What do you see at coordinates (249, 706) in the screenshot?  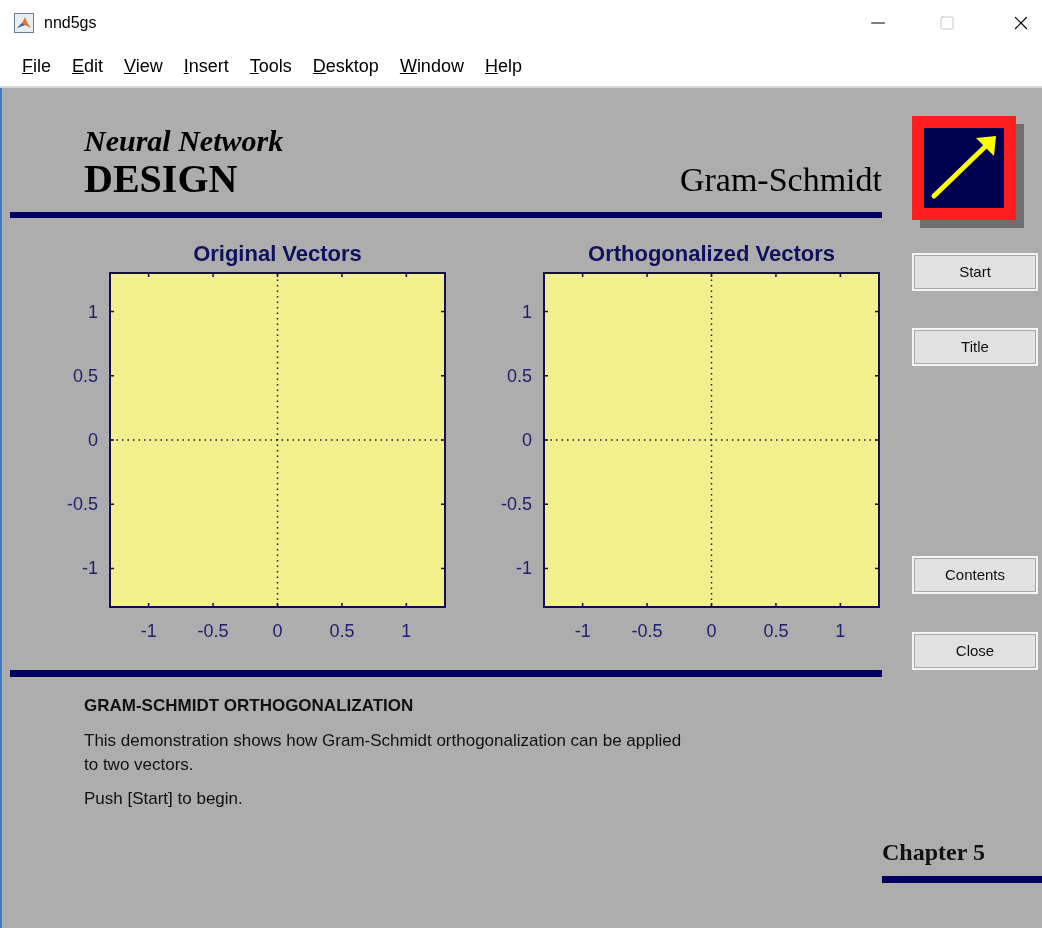 I see `section-heading: GRAM-SCHMIDT ORTHOGONALIZATION` at bounding box center [249, 706].